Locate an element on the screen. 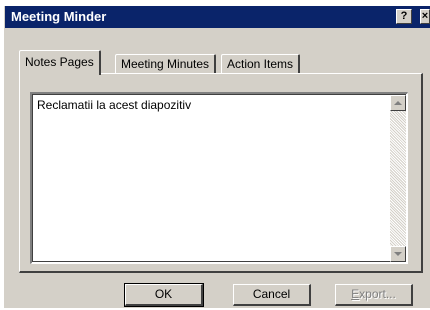 The height and width of the screenshot is (310, 430). ok-button: OK is located at coordinates (164, 295).